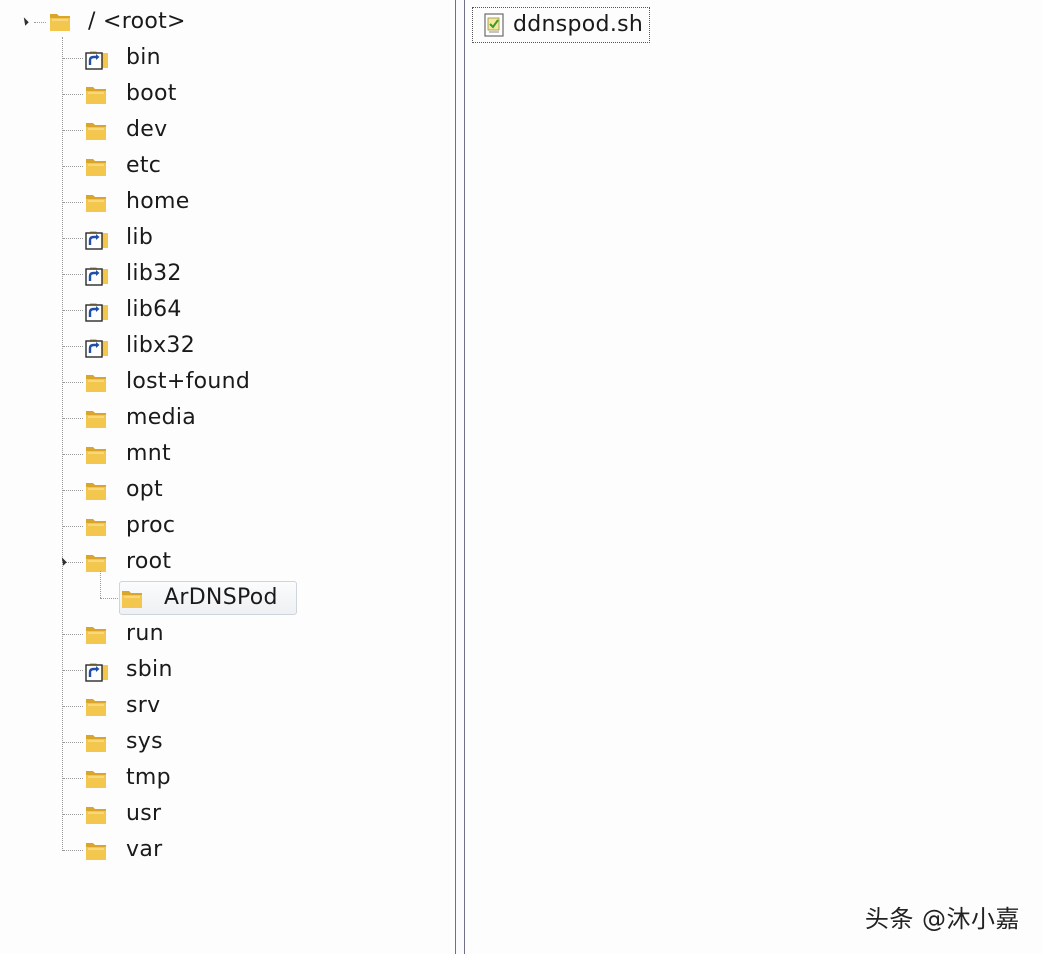  I want to click on tree-item-label: run, so click(145, 633).